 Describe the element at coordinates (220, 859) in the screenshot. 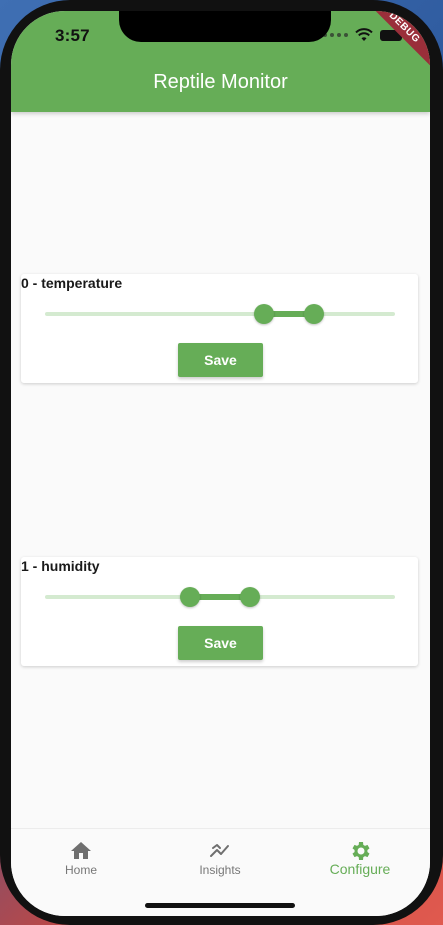

I see `nav-item-insights: Insights` at that location.